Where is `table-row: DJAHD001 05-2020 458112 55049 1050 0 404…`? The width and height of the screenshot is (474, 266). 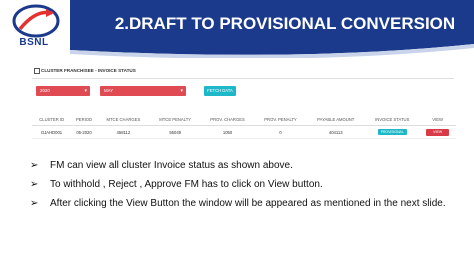 table-row: DJAHD001 05-2020 458112 55049 1050 0 404… is located at coordinates (244, 132).